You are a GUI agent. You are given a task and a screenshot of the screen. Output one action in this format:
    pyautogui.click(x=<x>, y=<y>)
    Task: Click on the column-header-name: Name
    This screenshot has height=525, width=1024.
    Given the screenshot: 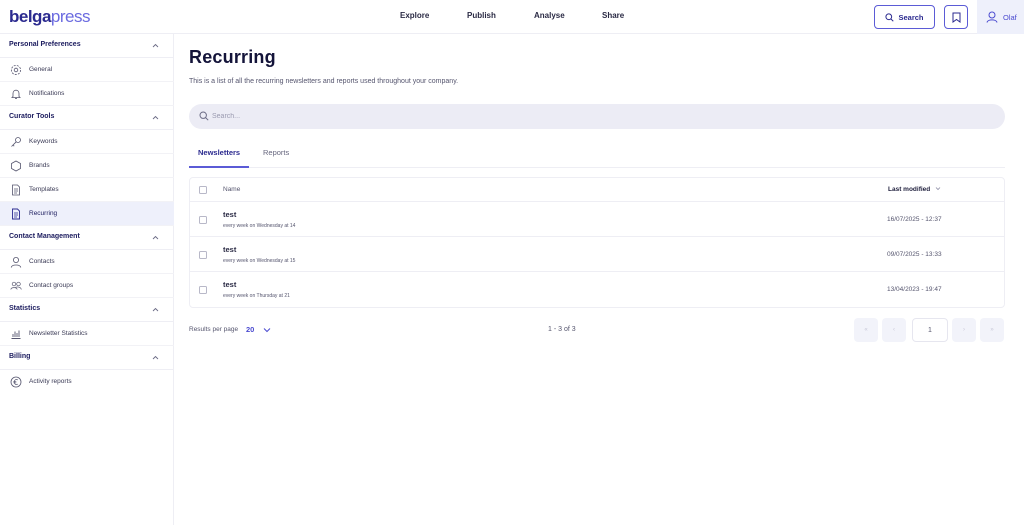 What is the action you would take?
    pyautogui.click(x=232, y=189)
    